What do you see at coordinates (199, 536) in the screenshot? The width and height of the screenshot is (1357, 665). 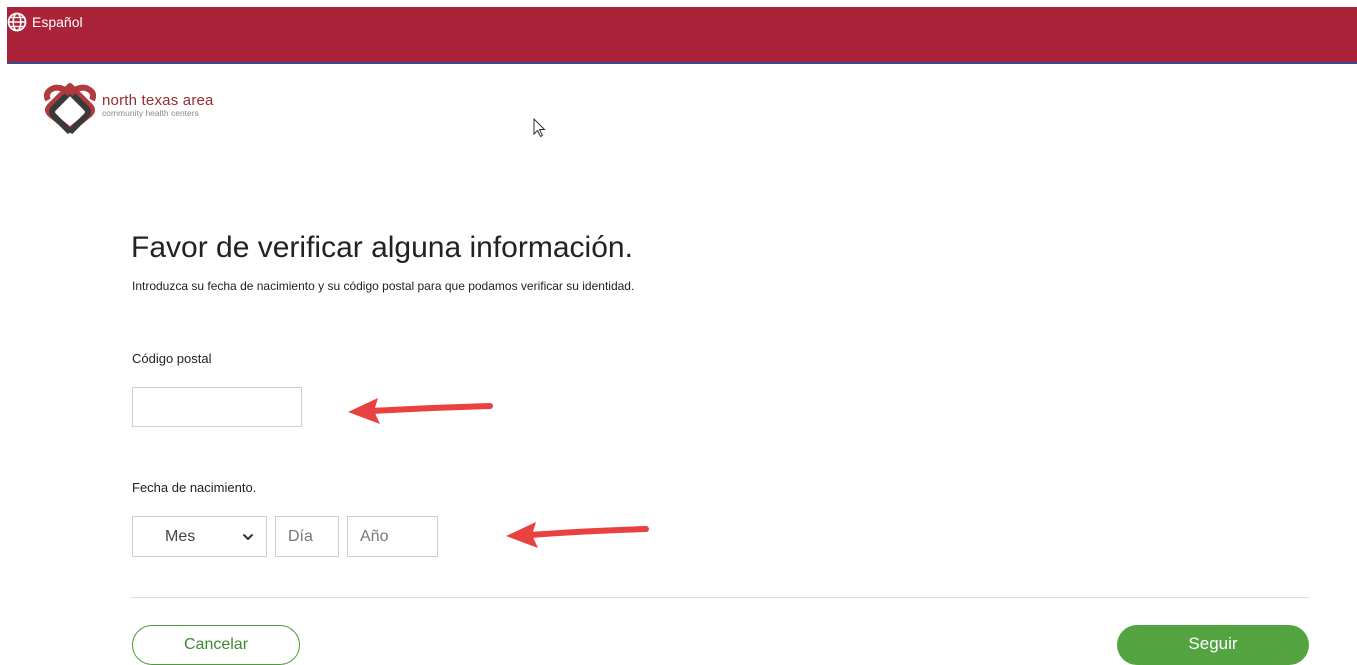 I see `month-select: Mes` at bounding box center [199, 536].